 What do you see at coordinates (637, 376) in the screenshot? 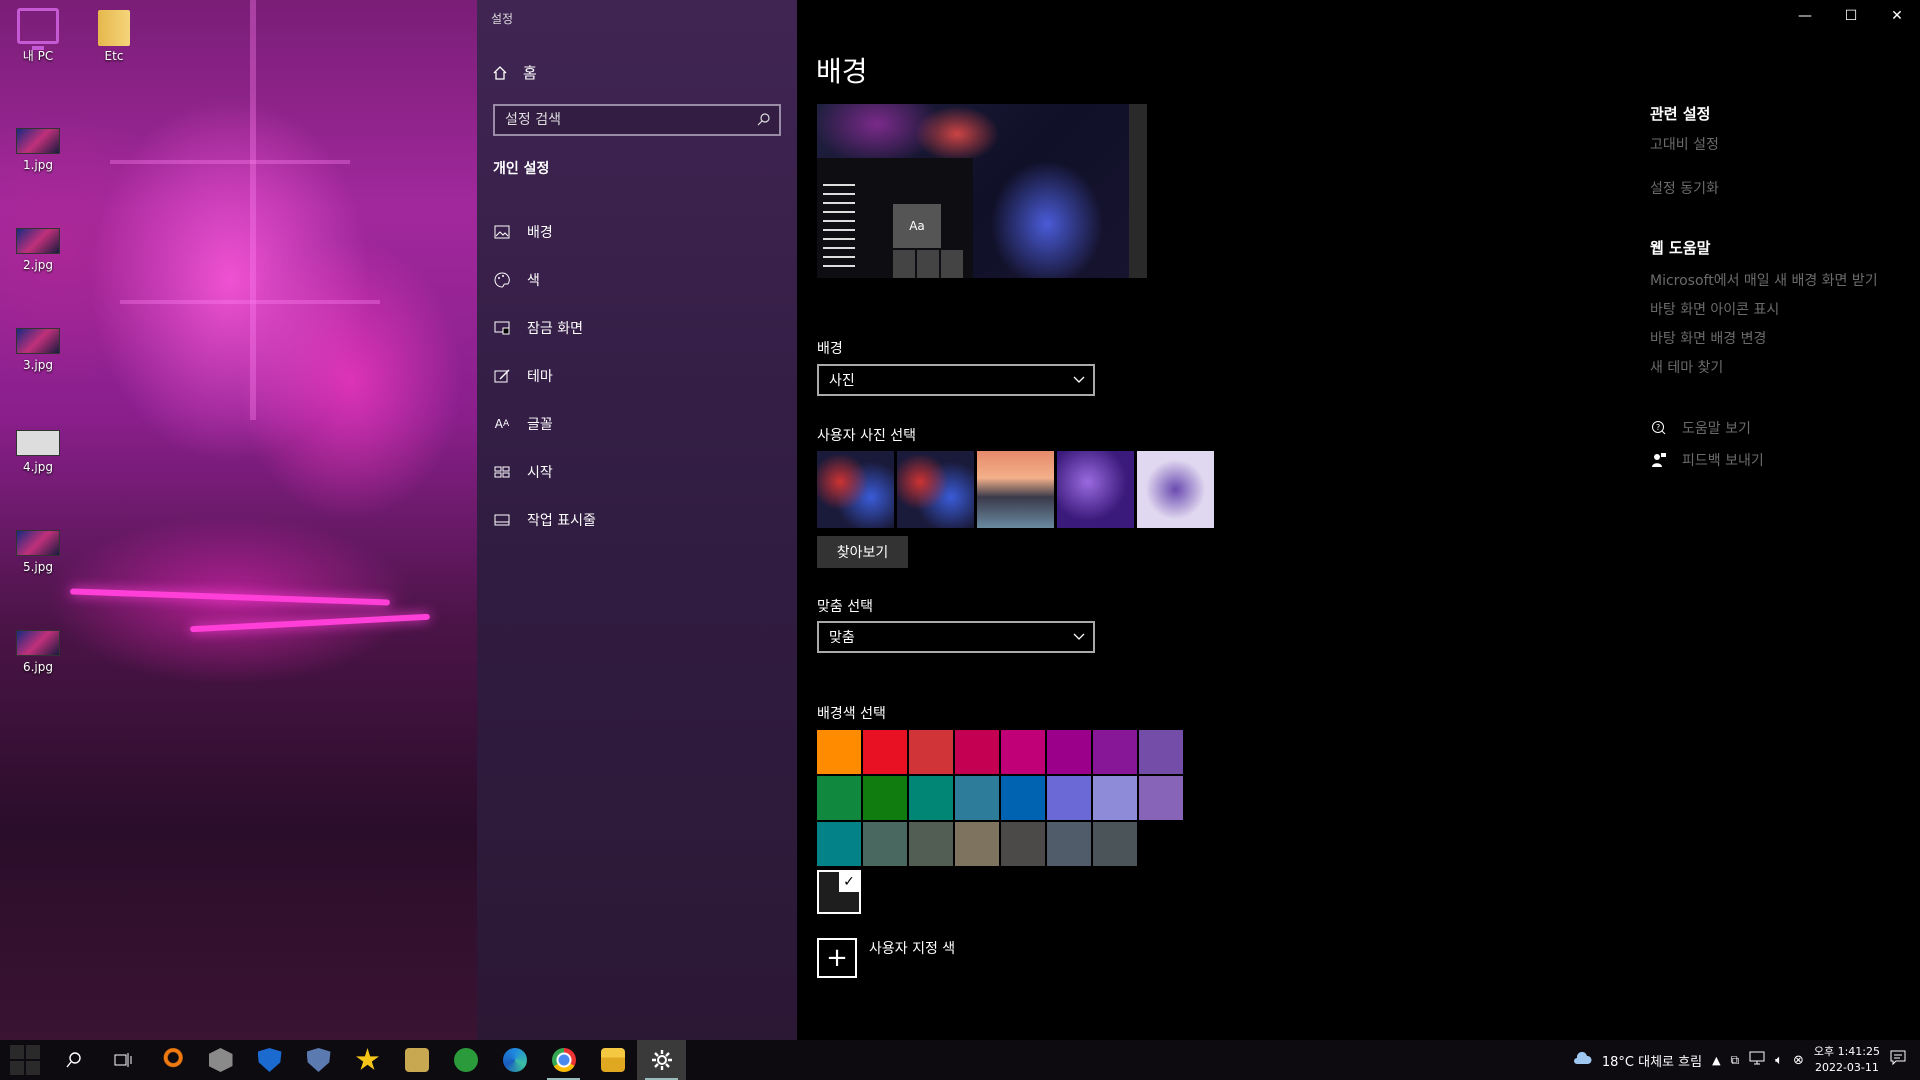
I see `nav-item-theme: 테마` at bounding box center [637, 376].